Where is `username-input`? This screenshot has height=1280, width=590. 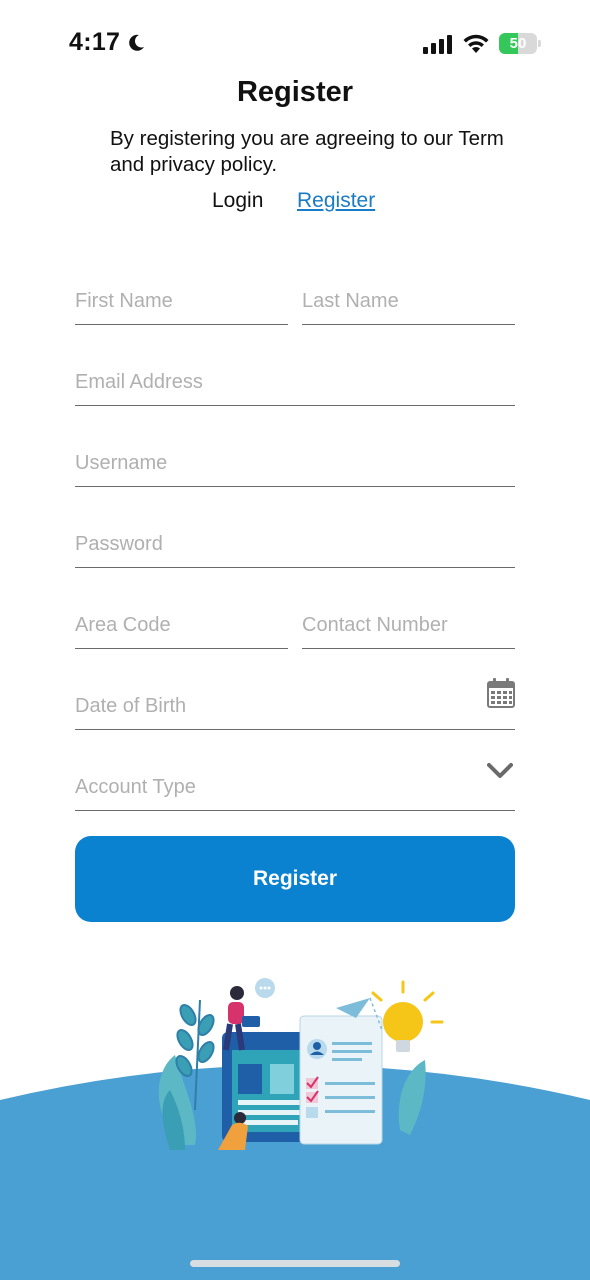 username-input is located at coordinates (295, 463).